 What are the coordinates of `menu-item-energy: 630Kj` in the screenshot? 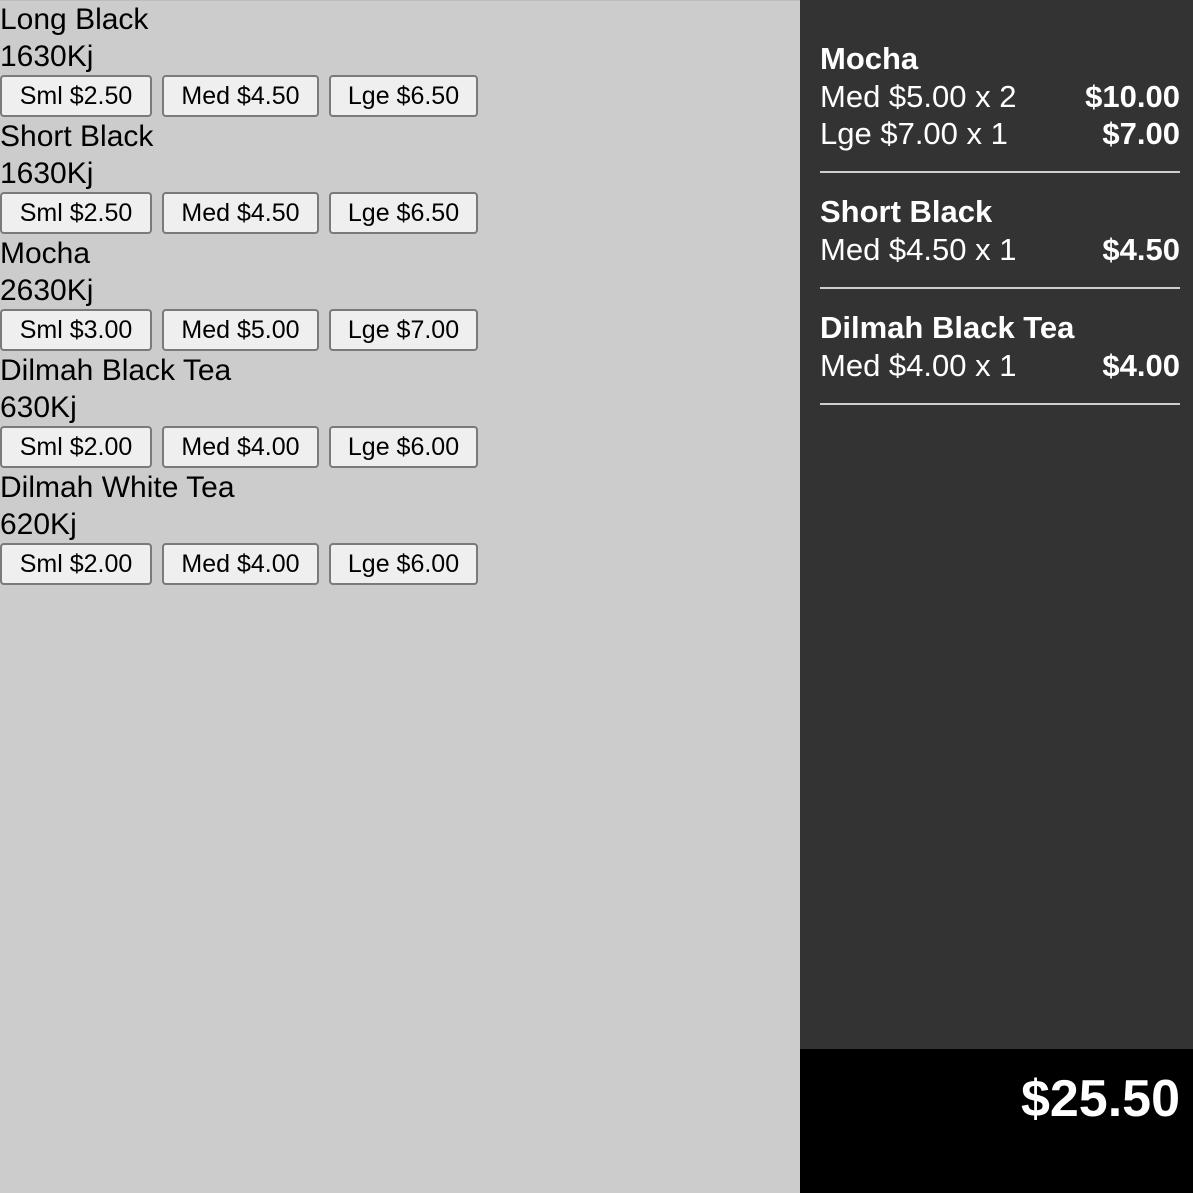 It's located at (38, 407).